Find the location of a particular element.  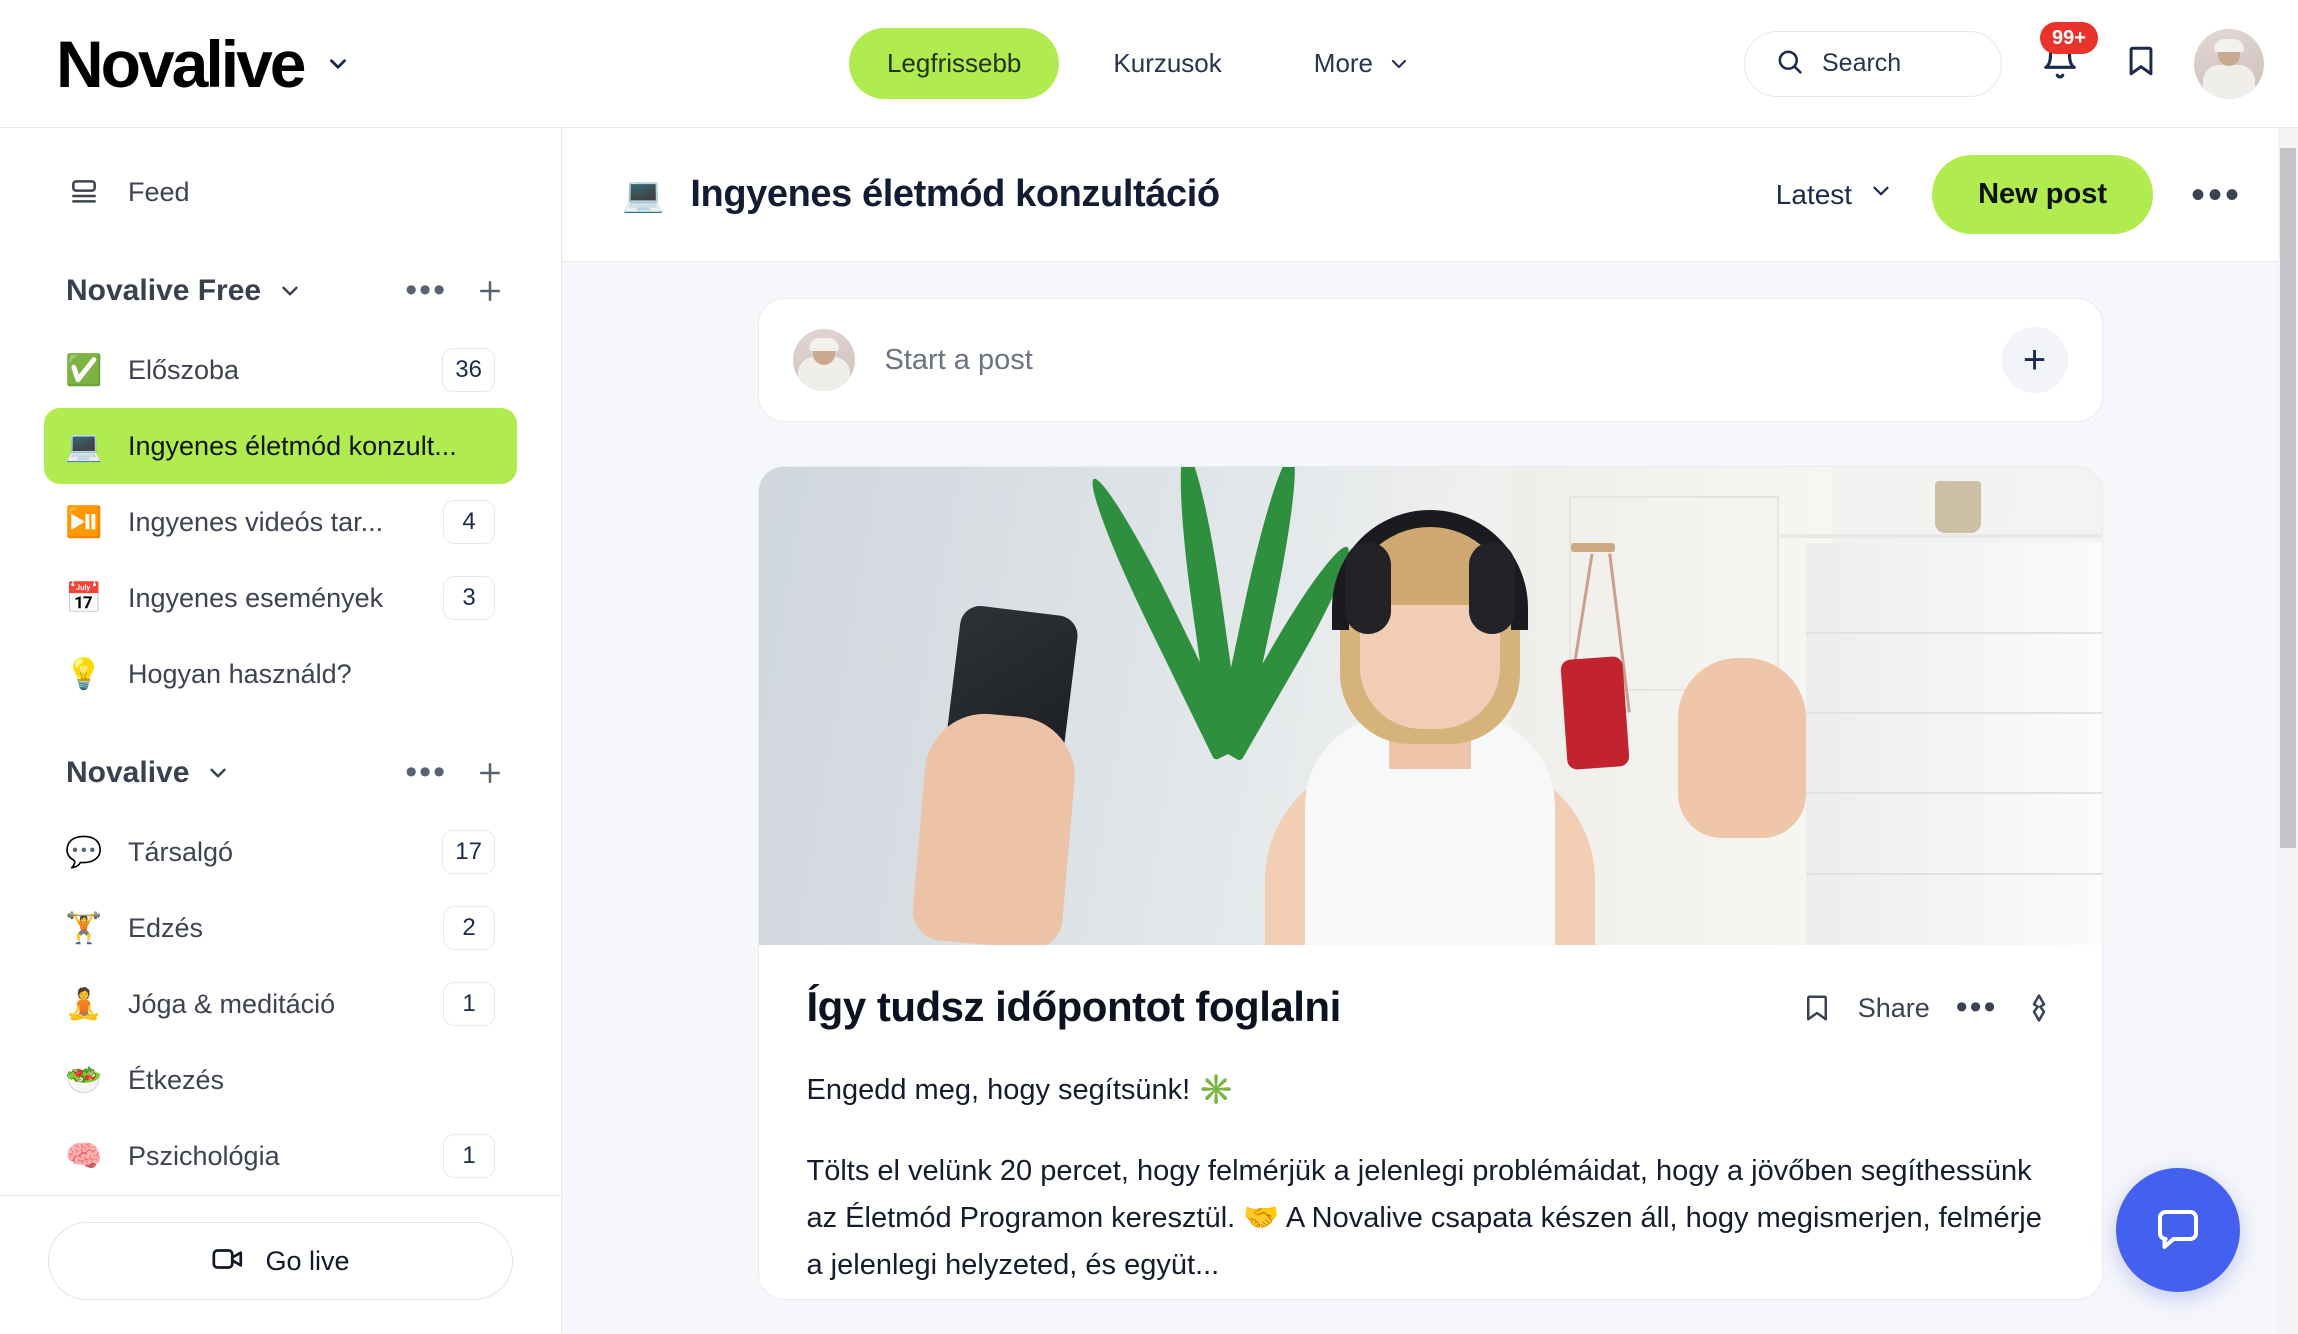

nav-item-more: More is located at coordinates (1362, 63).